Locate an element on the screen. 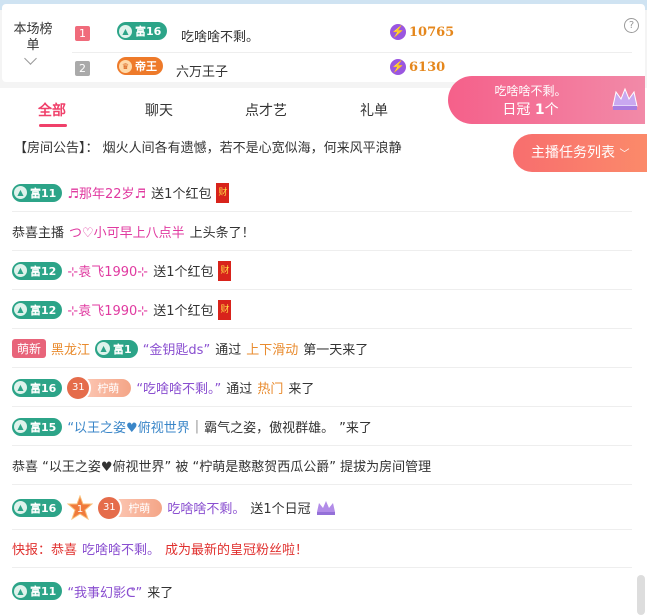 The image size is (647, 616). chat-message: 恭喜 “以王之姿♥俯视世界” 被 “柠萌是憨憨贺西瓜公爵” 提拔为房间管理 is located at coordinates (322, 466).